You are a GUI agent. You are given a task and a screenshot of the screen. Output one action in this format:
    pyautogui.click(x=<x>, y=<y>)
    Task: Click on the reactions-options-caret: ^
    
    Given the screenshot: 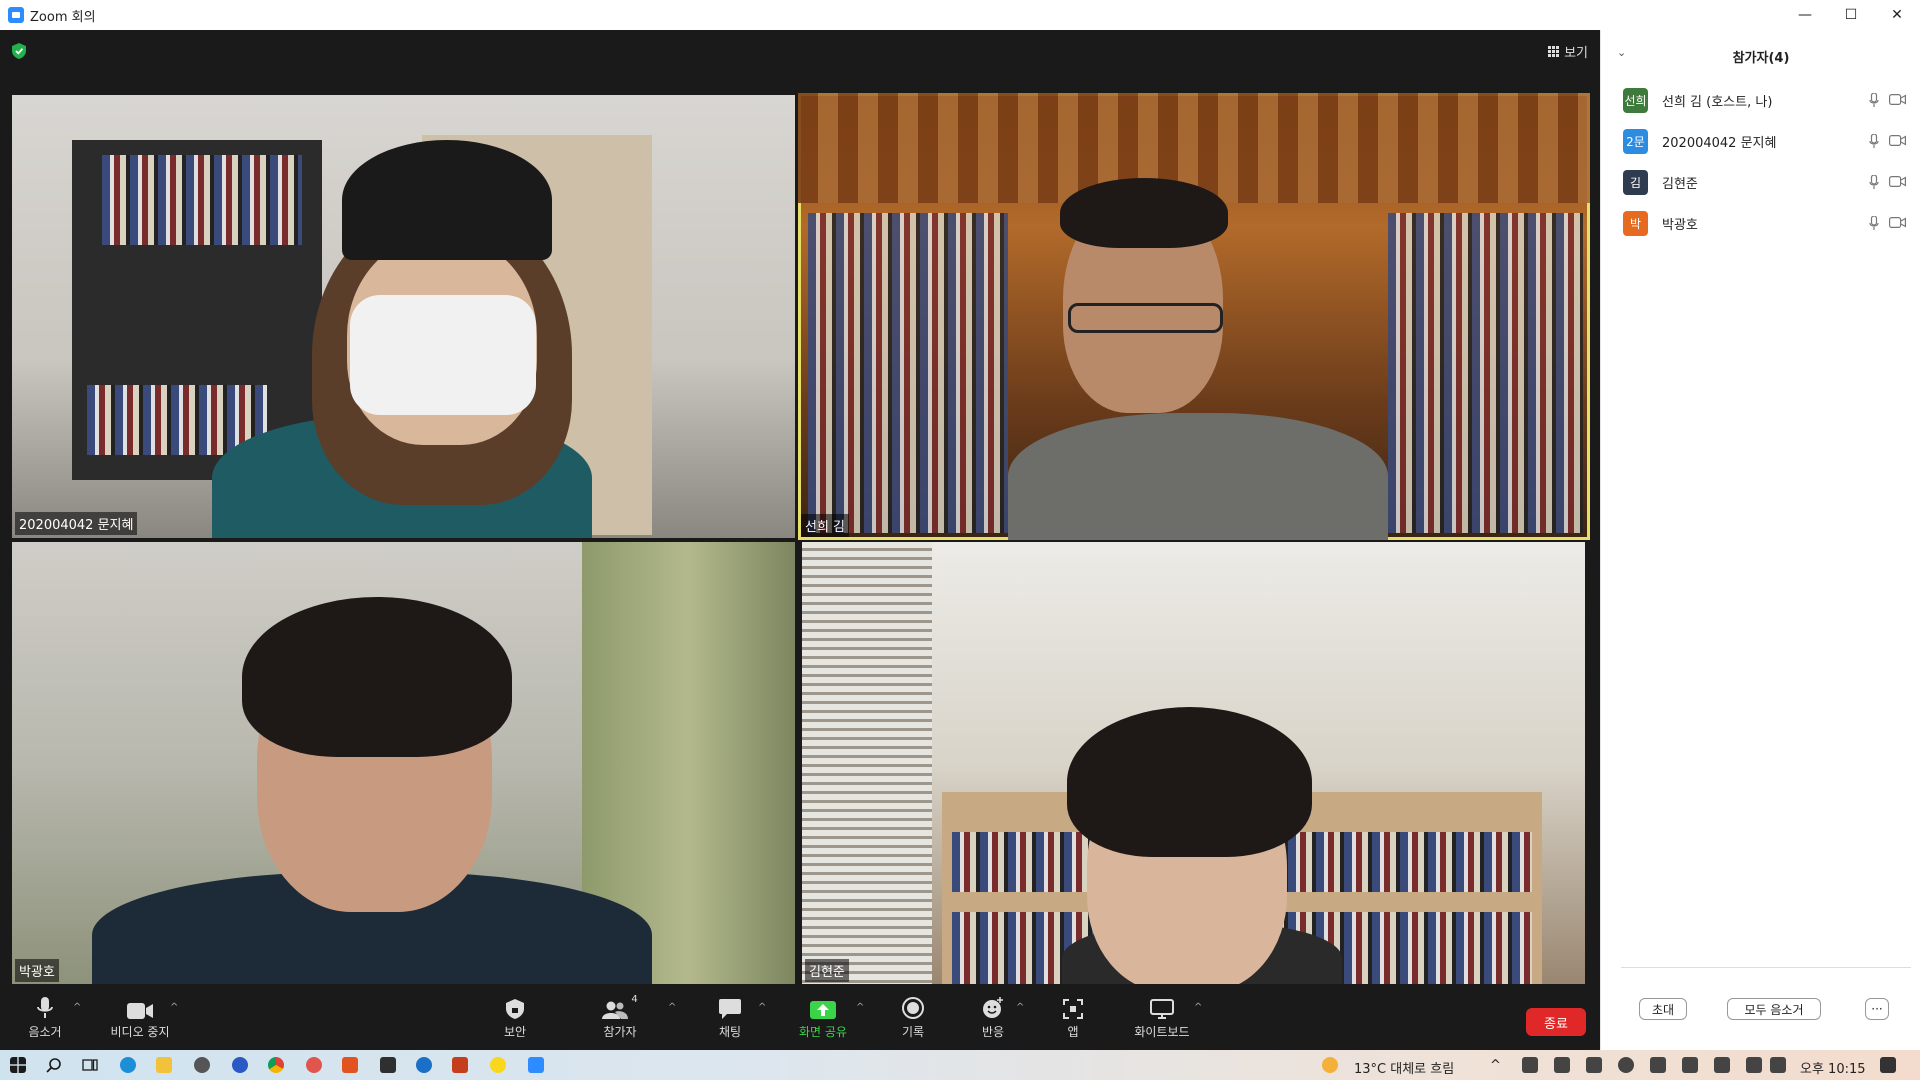 What is the action you would take?
    pyautogui.click(x=1020, y=1007)
    